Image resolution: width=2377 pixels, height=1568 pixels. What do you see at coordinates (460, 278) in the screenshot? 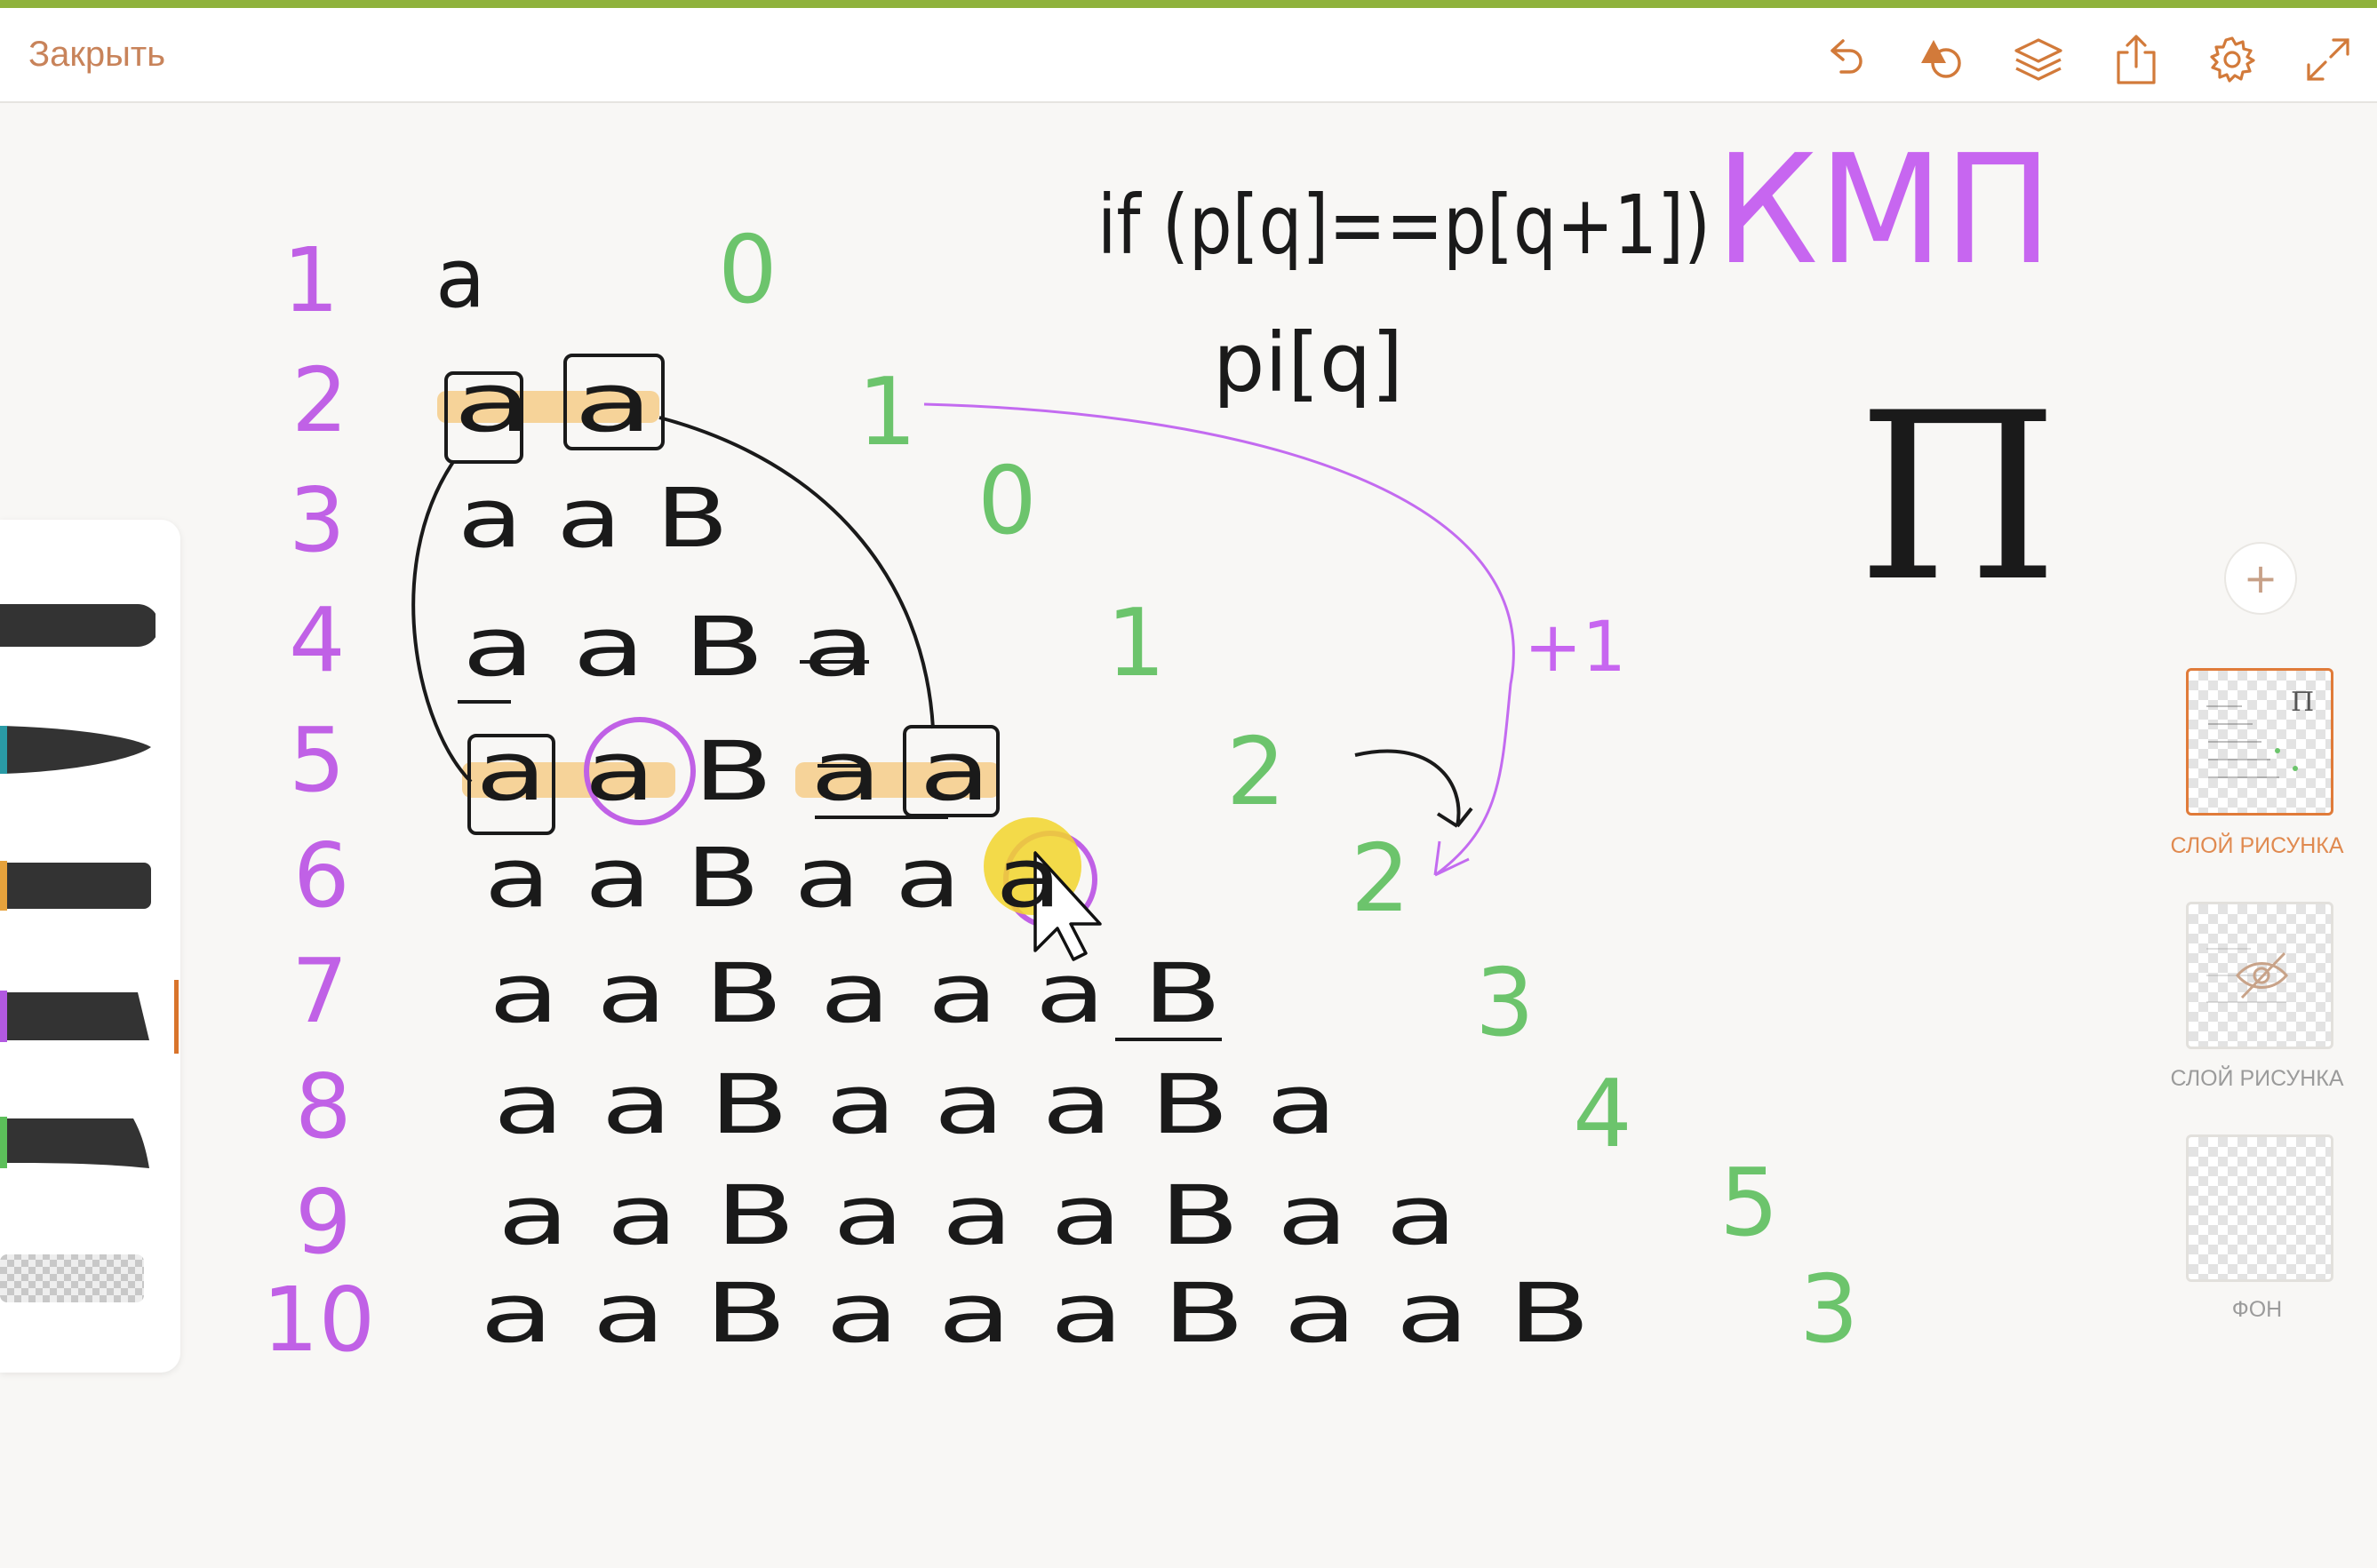
I see `string-row: a` at bounding box center [460, 278].